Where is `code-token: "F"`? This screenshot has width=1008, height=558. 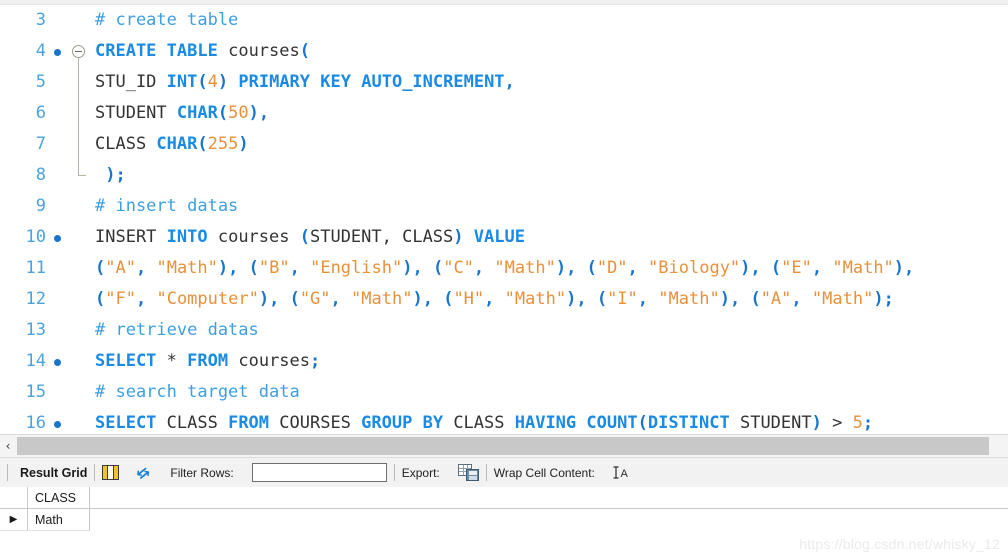 code-token: "F" is located at coordinates (120, 299).